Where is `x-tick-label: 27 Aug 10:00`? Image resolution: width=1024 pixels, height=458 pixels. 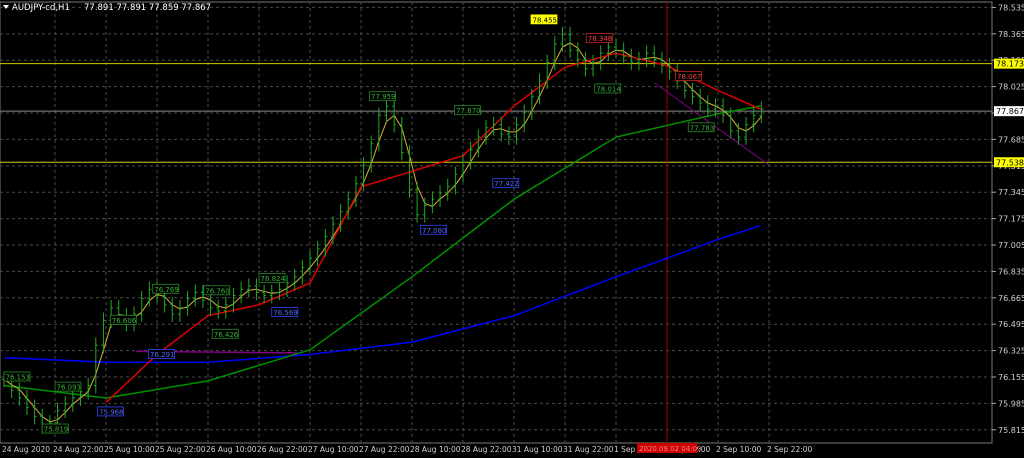
x-tick-label: 27 Aug 10:00 is located at coordinates (333, 449).